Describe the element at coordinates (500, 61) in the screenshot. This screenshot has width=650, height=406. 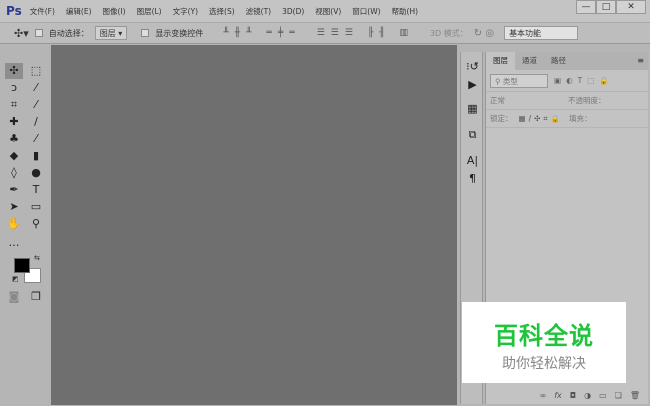
I see `tab-layers: 图层` at that location.